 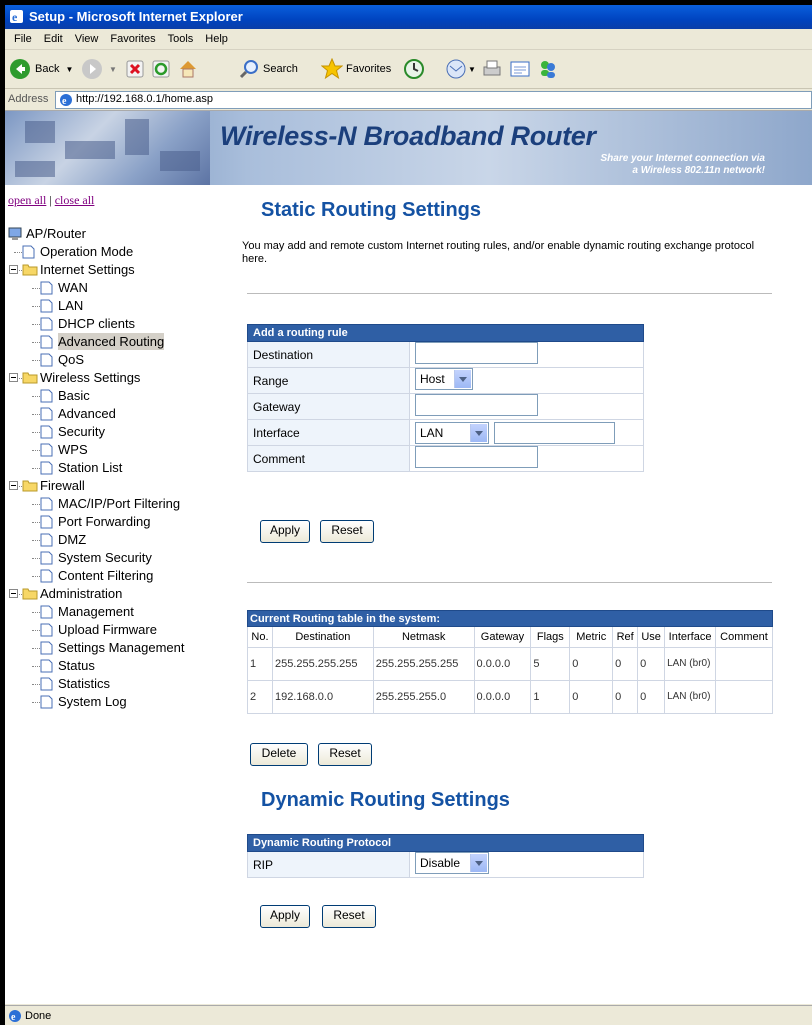 I want to click on search-button: Search, so click(x=268, y=69).